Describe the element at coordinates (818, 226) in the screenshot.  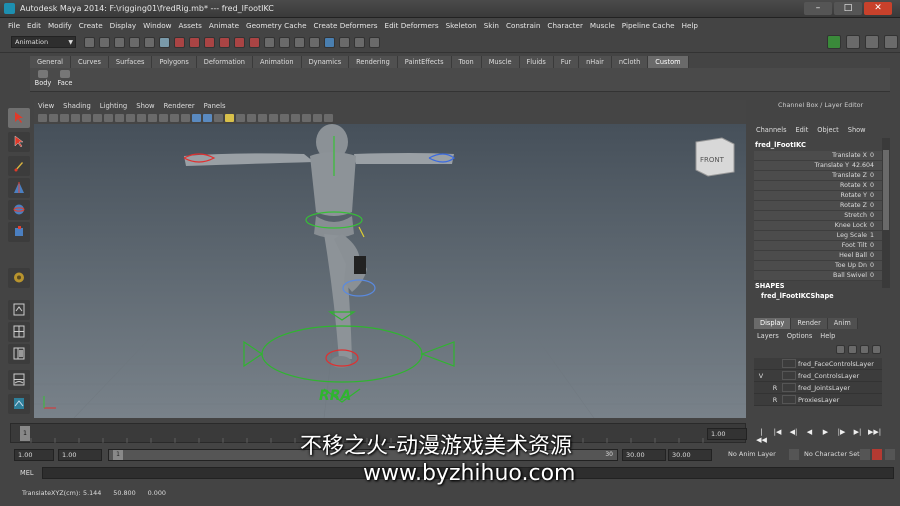
I see `attr-row: Knee Lock 0` at that location.